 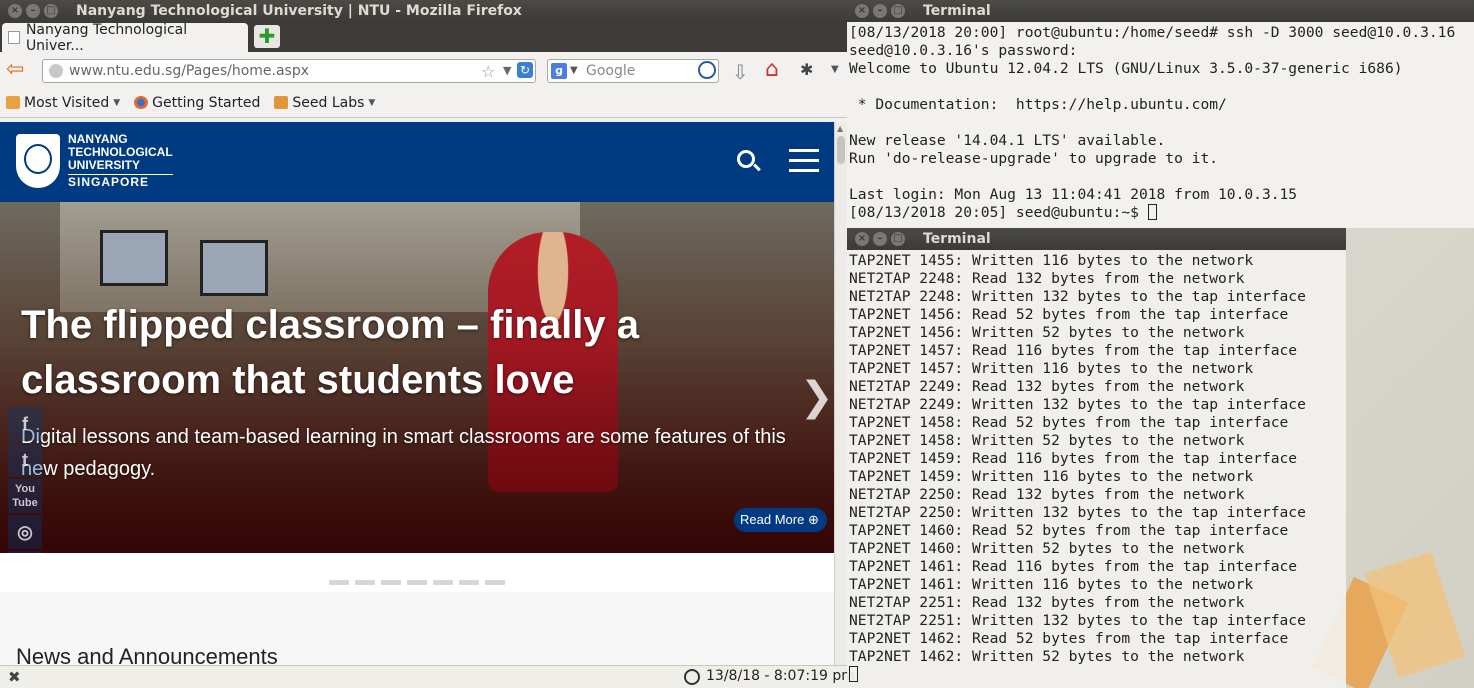 I want to click on url-history-dropdown-icon: ▼, so click(x=507, y=71).